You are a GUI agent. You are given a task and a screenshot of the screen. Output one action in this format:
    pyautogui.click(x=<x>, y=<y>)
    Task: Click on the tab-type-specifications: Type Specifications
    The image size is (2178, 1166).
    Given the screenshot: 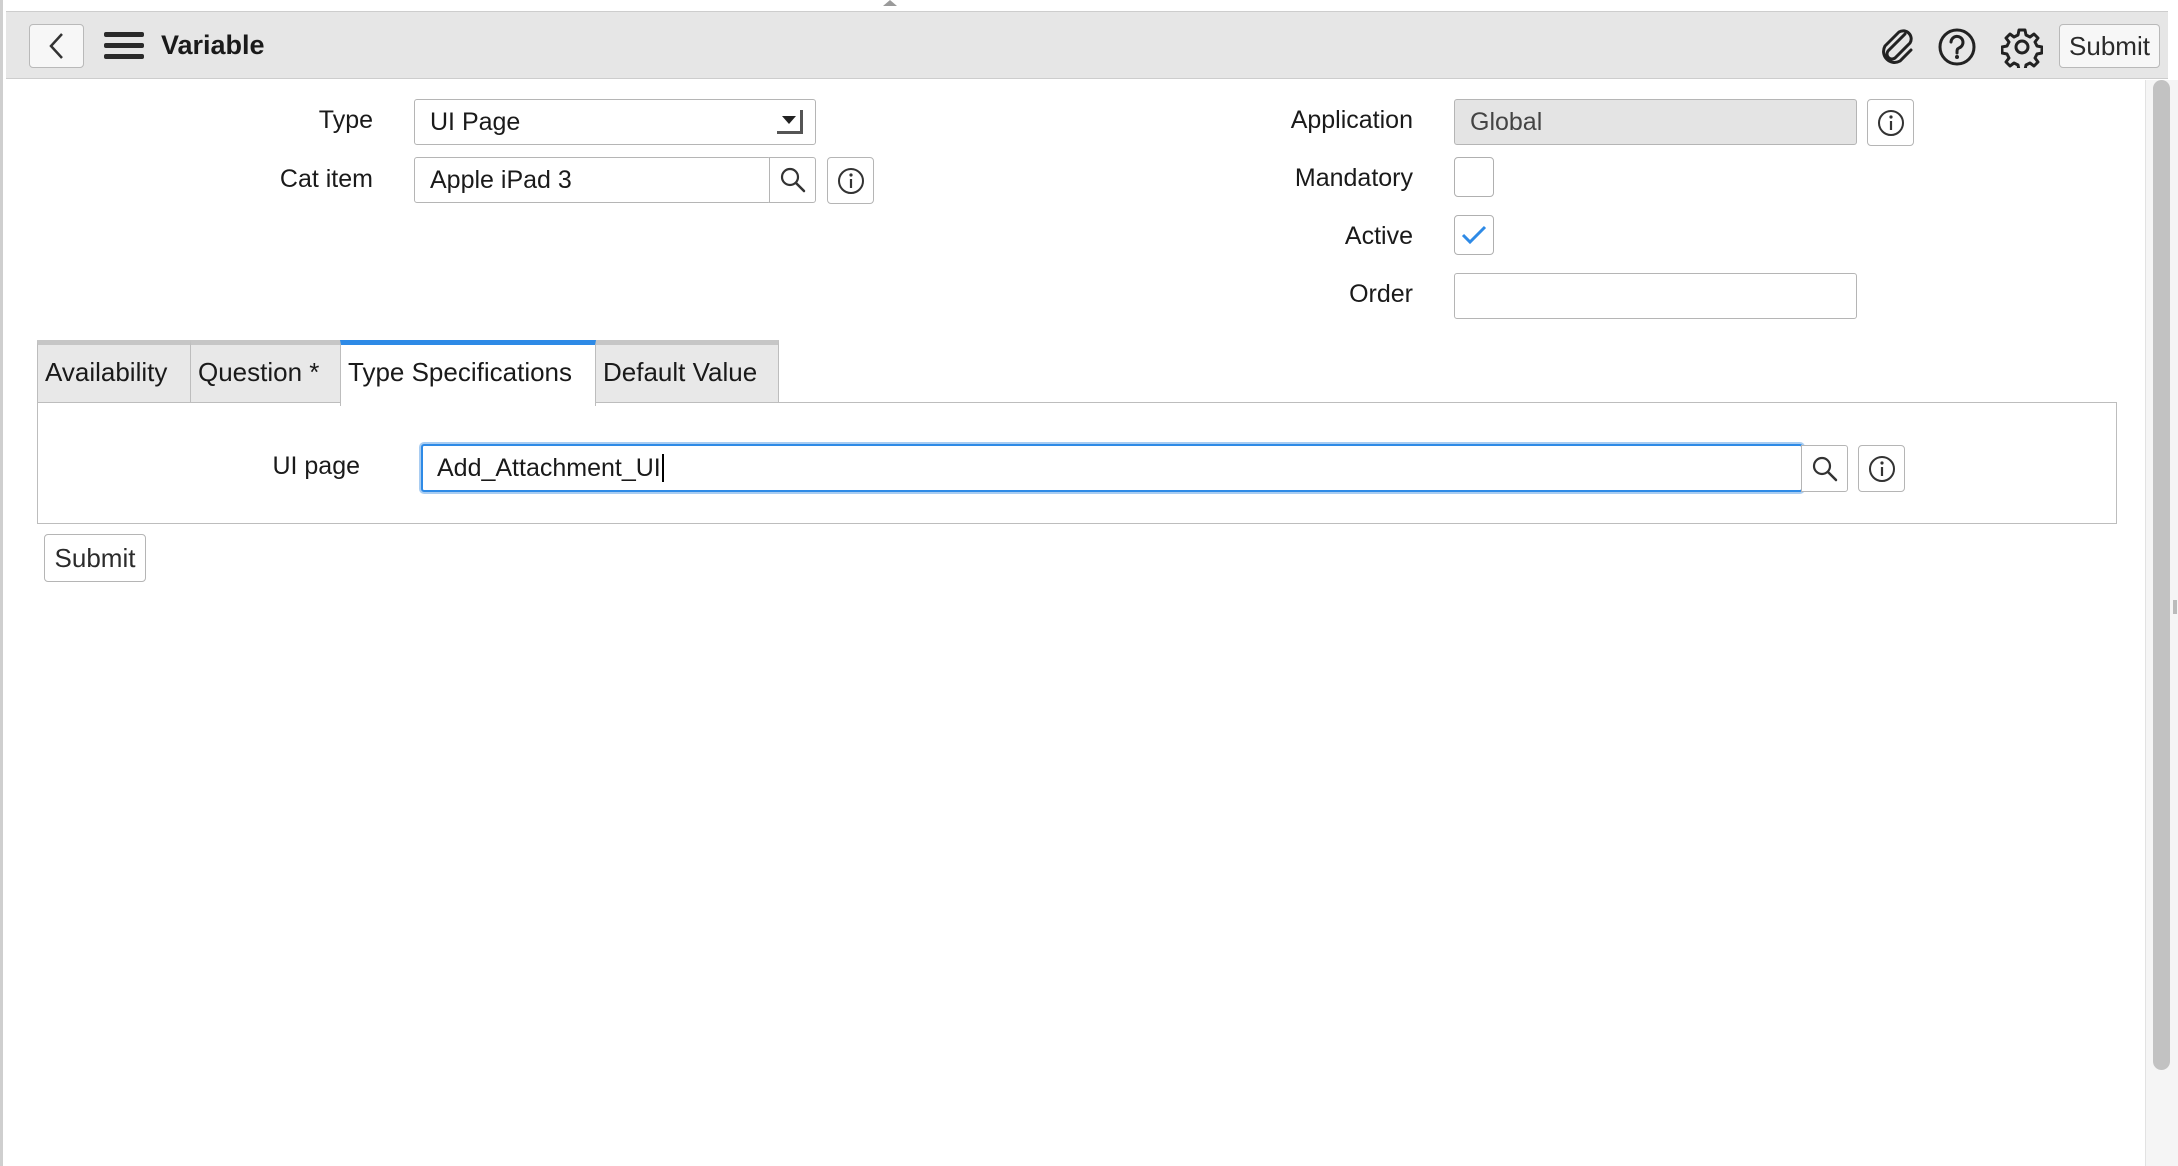 What is the action you would take?
    pyautogui.click(x=468, y=373)
    